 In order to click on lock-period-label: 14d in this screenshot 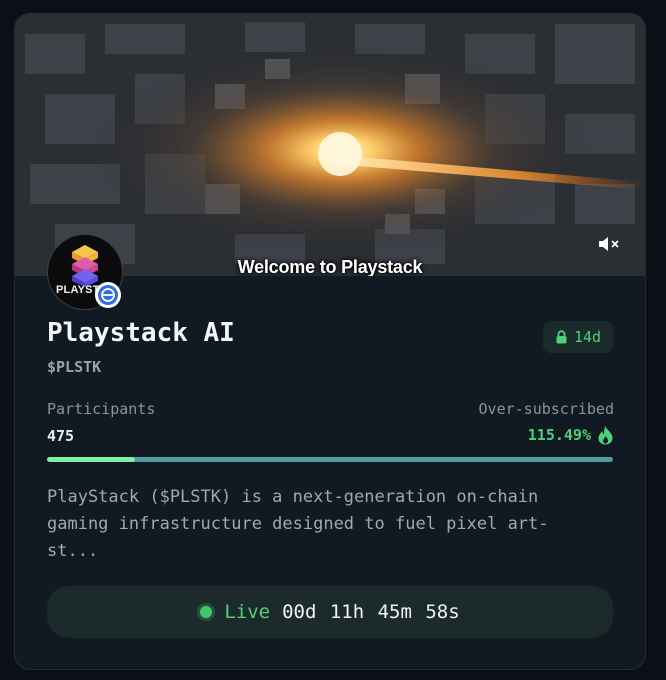, I will do `click(587, 337)`.